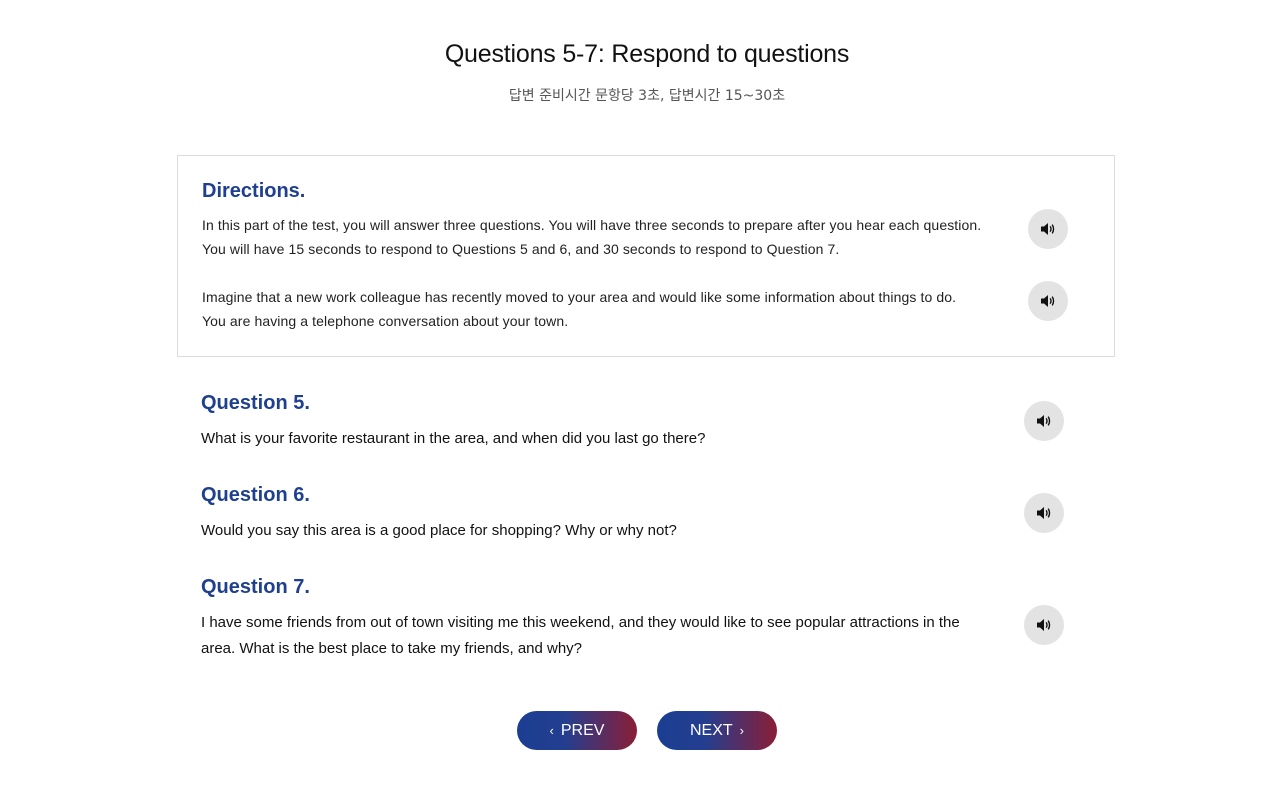 Image resolution: width=1273 pixels, height=790 pixels. Describe the element at coordinates (647, 96) in the screenshot. I see `page-subtitle: 답변 준비시간 문항당 3초, 답변시간 15~30초` at that location.